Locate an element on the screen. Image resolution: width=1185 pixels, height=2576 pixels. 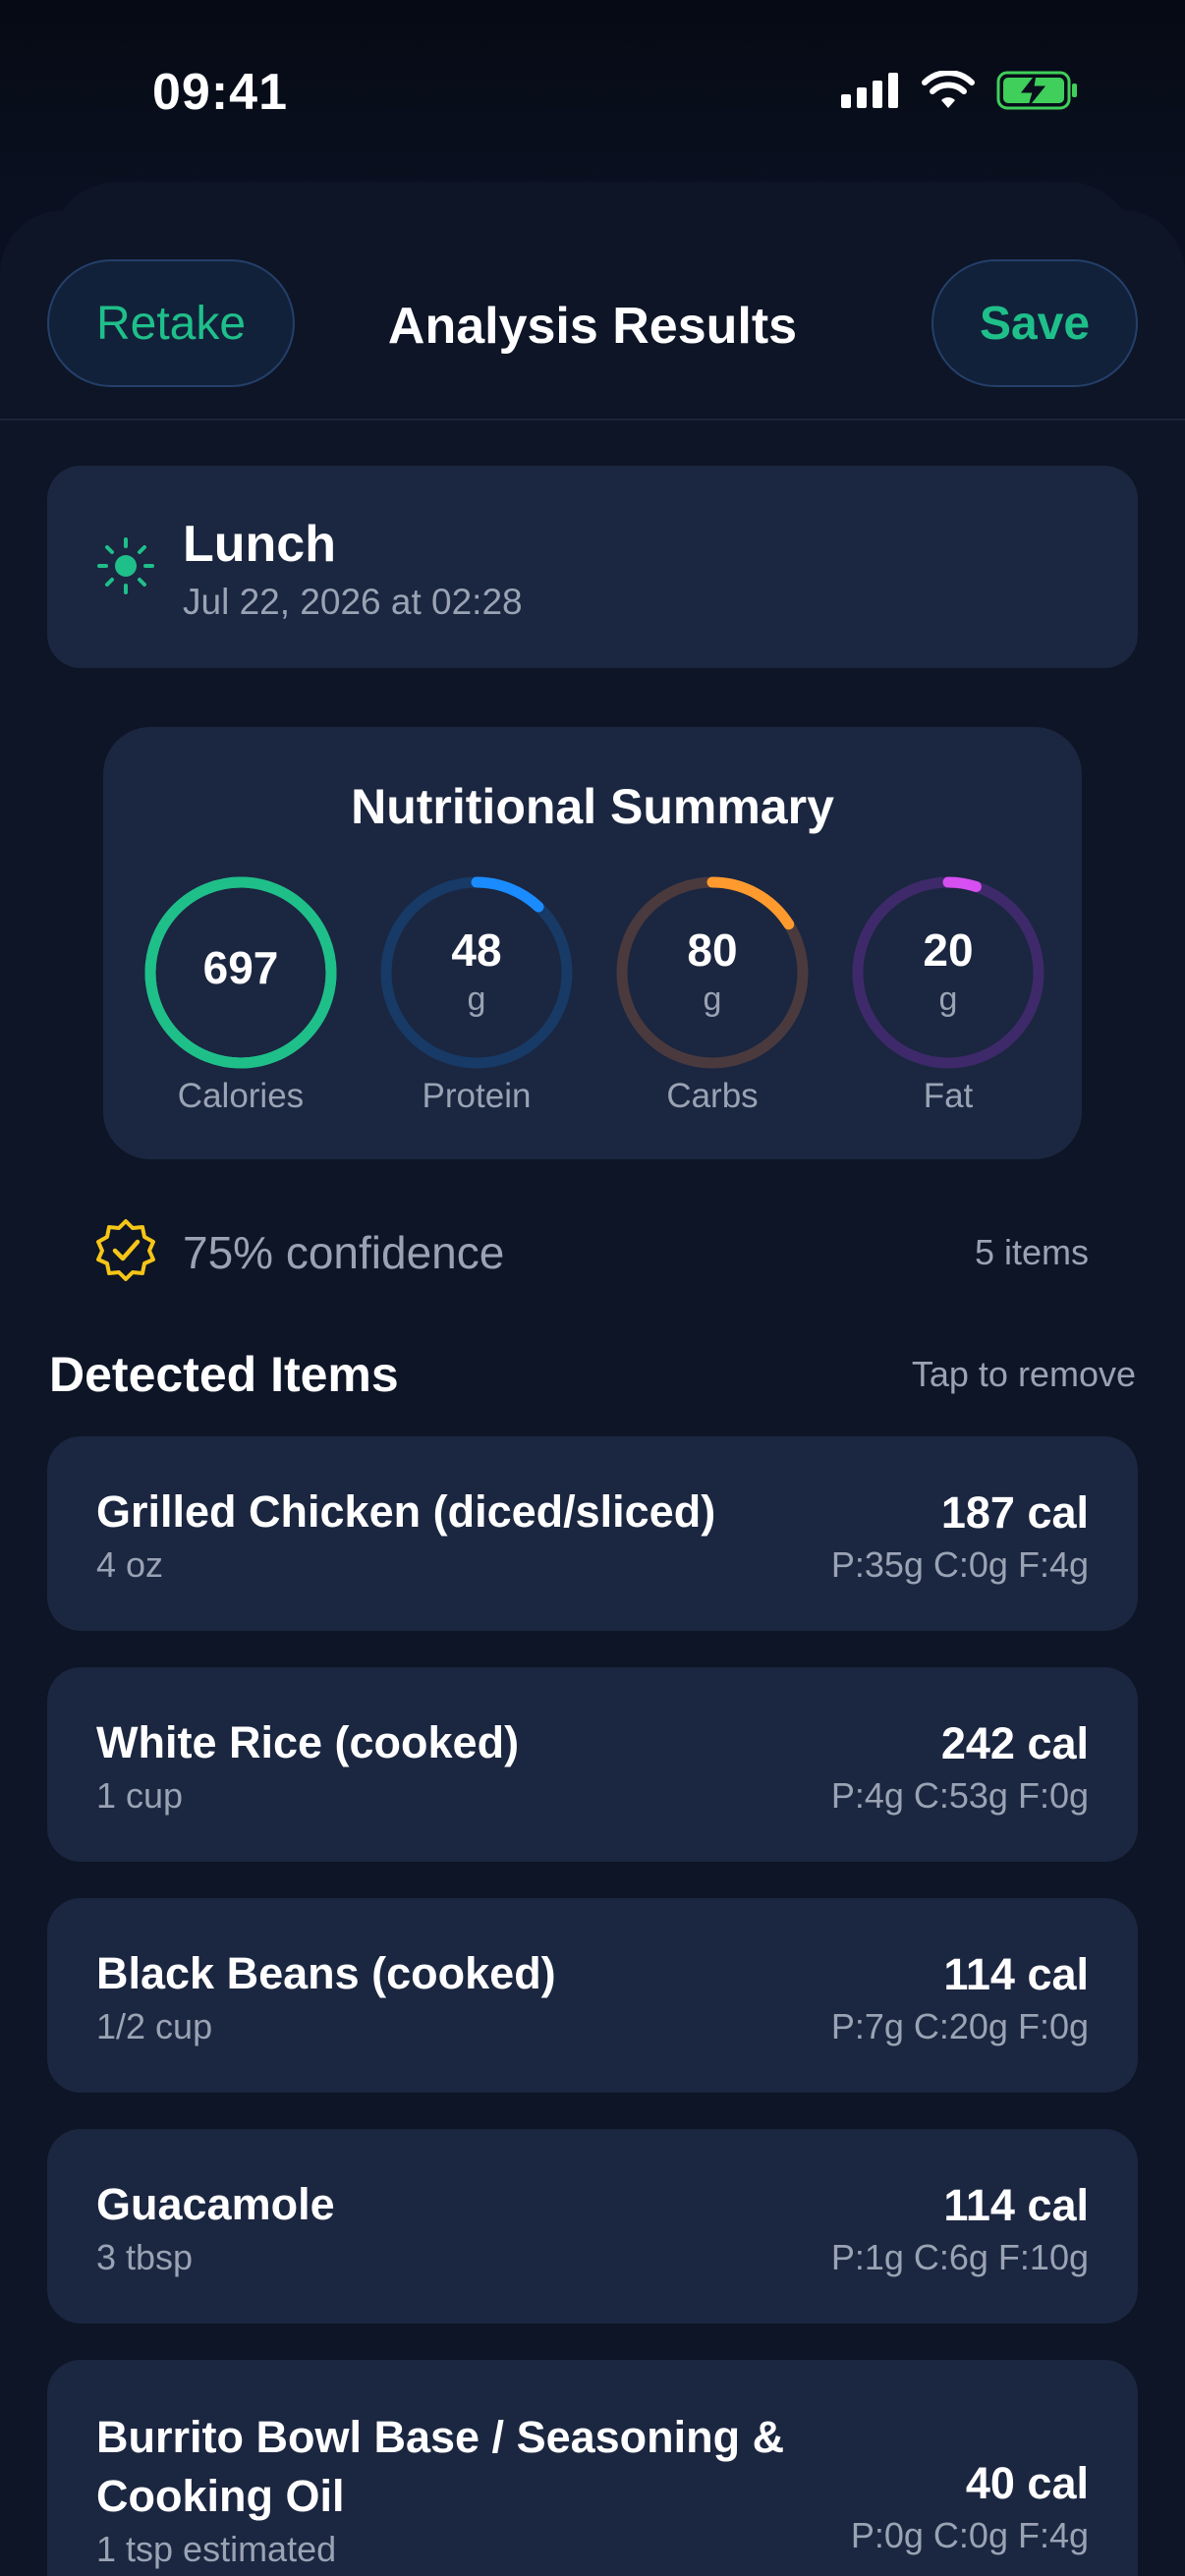
carbs-ring: 80 g Carbs is located at coordinates (713, 997).